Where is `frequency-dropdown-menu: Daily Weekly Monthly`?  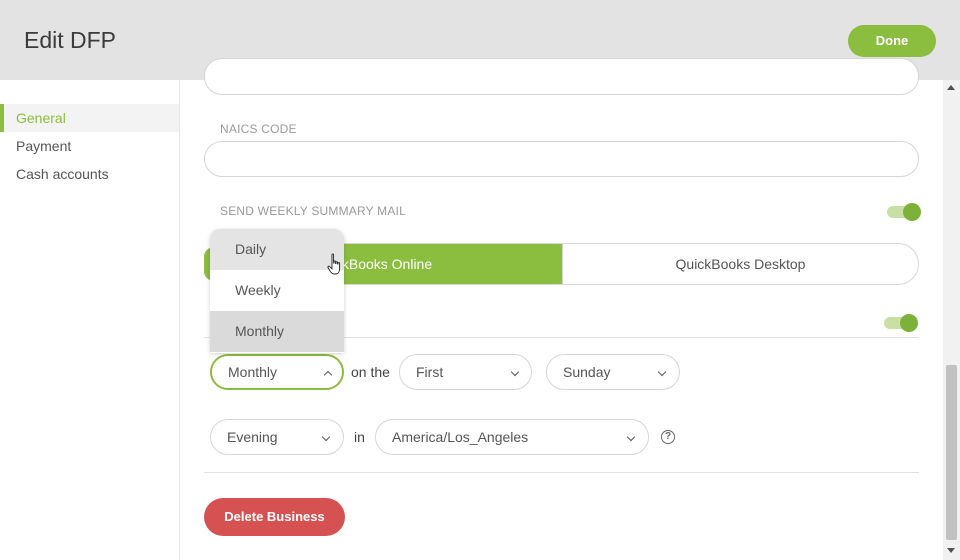
frequency-dropdown-menu: Daily Weekly Monthly is located at coordinates (277, 291).